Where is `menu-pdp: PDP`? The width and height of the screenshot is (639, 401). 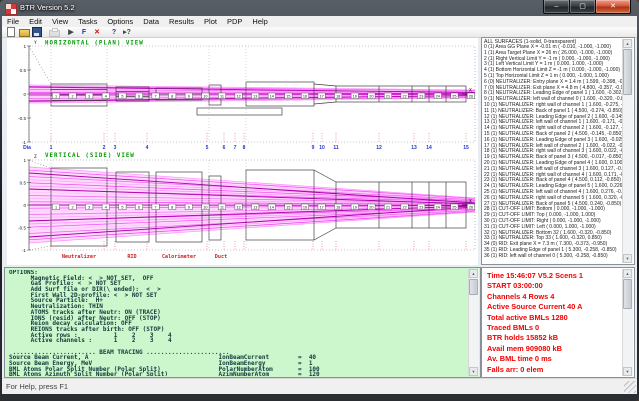 menu-pdp: PDP is located at coordinates (234, 21).